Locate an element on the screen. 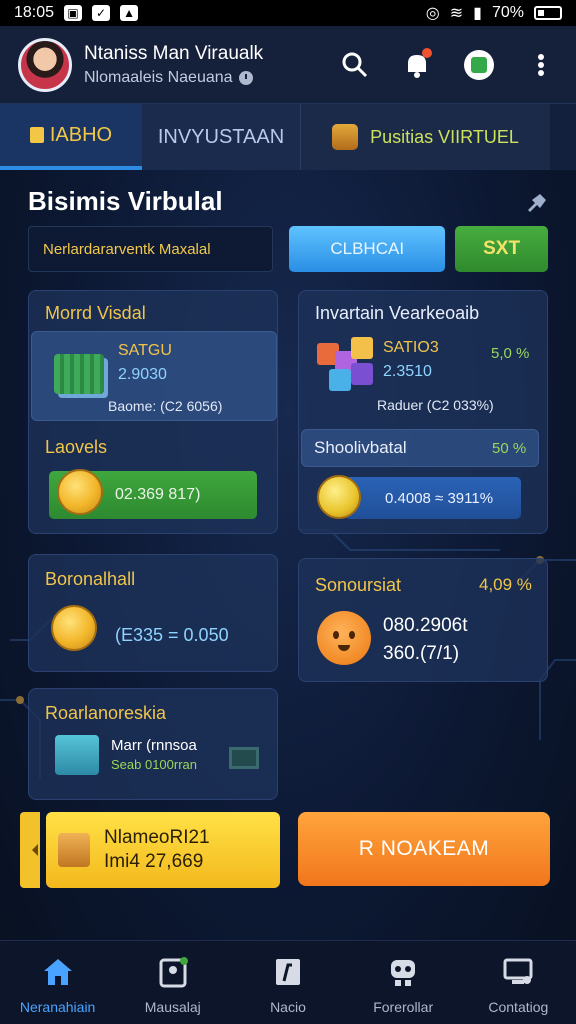 The image size is (576, 1024). sonoursiat-card: Sonoursiat 4,09 % 080.2906t 360.(7/1) is located at coordinates (423, 620).